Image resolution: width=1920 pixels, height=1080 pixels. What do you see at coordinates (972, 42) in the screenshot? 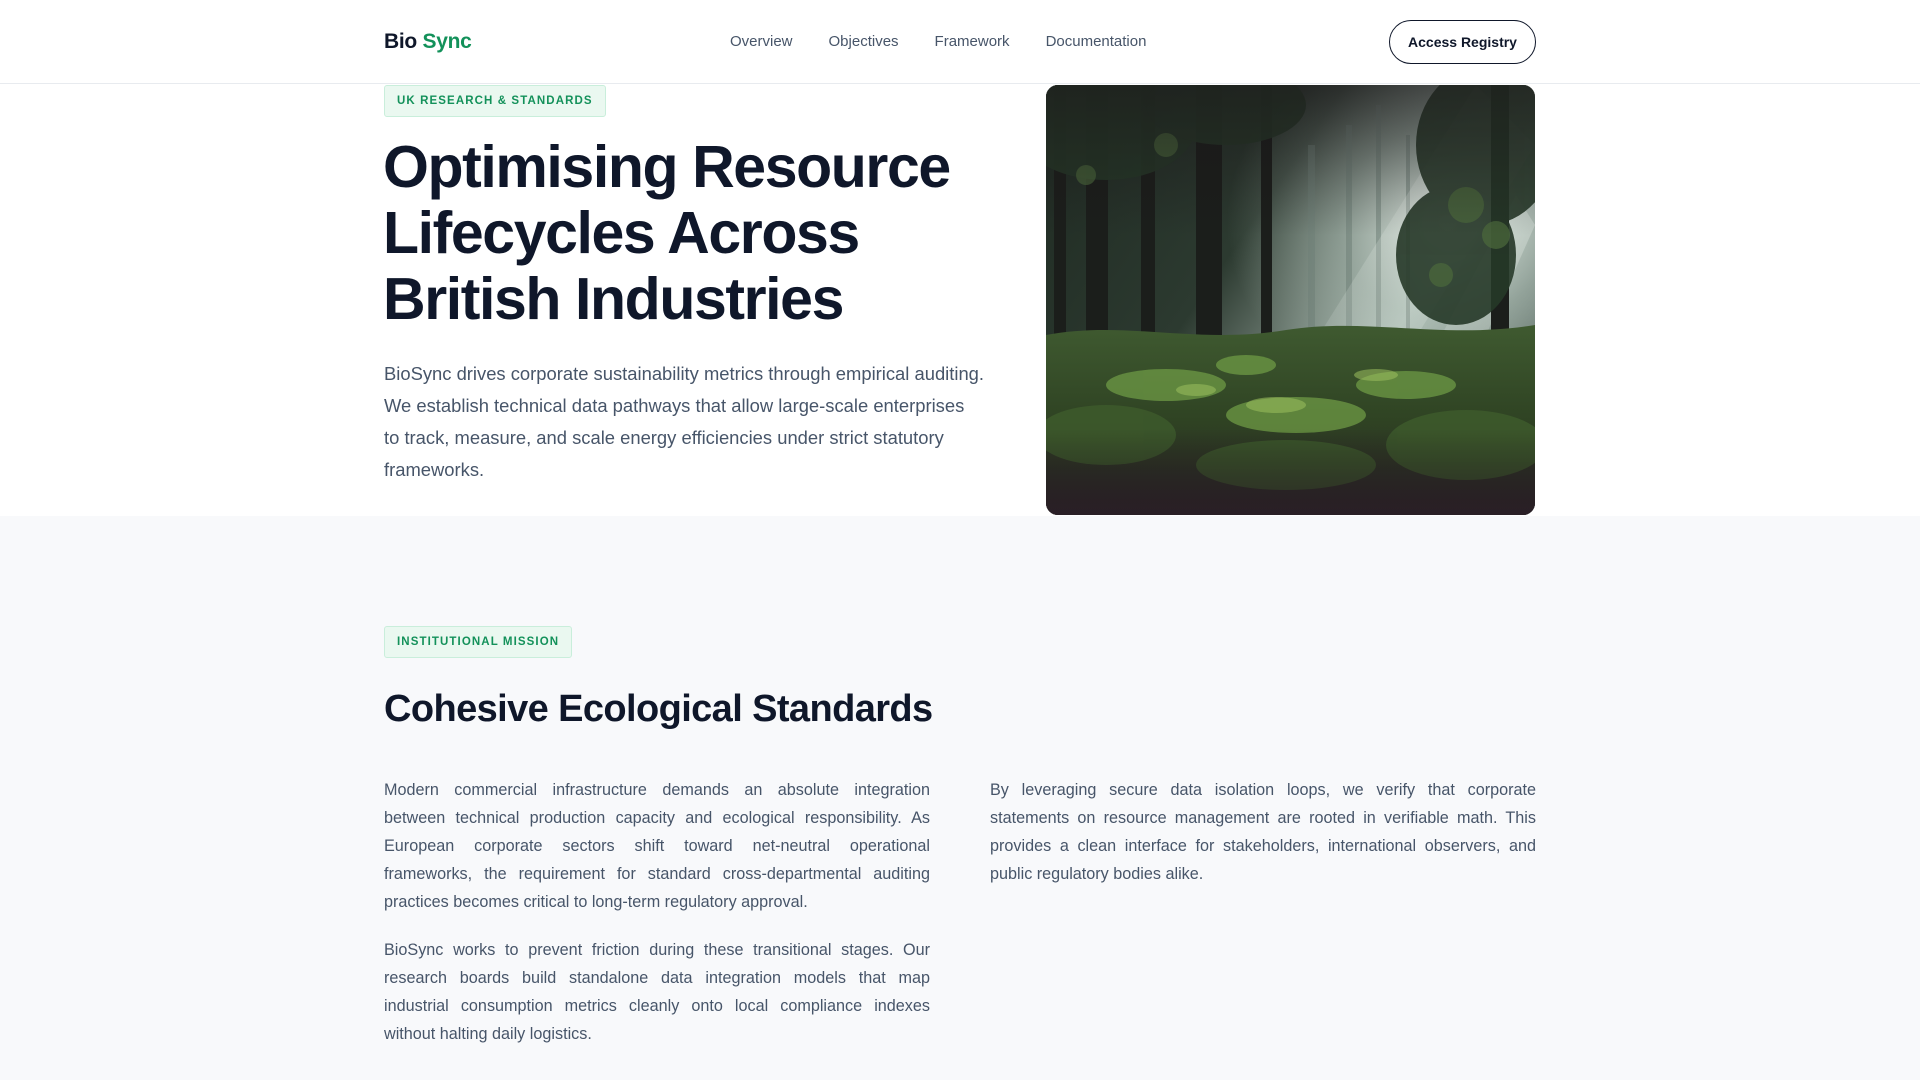
I see `nav-framework: Framework` at bounding box center [972, 42].